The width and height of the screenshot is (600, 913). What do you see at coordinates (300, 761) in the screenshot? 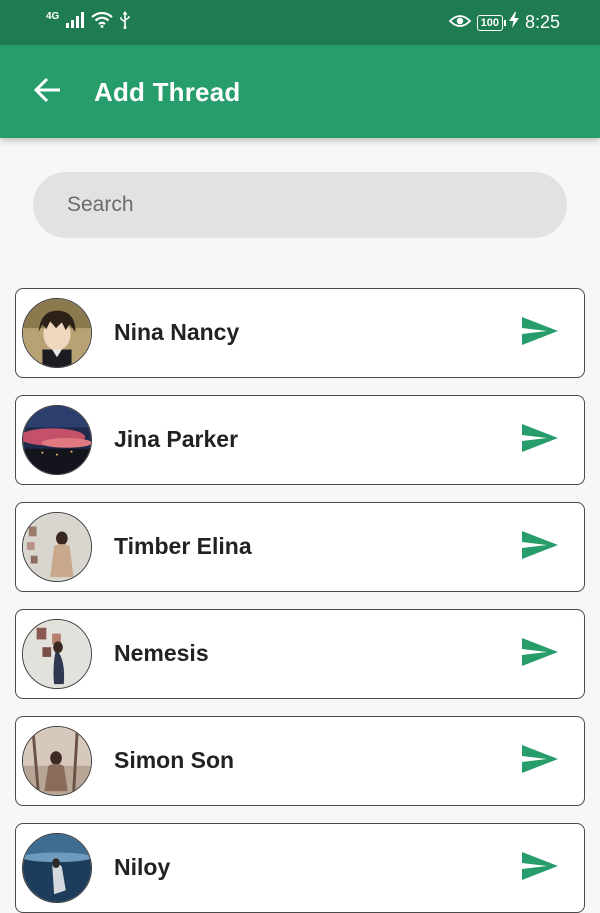
I see `contact-item: Simon Son` at bounding box center [300, 761].